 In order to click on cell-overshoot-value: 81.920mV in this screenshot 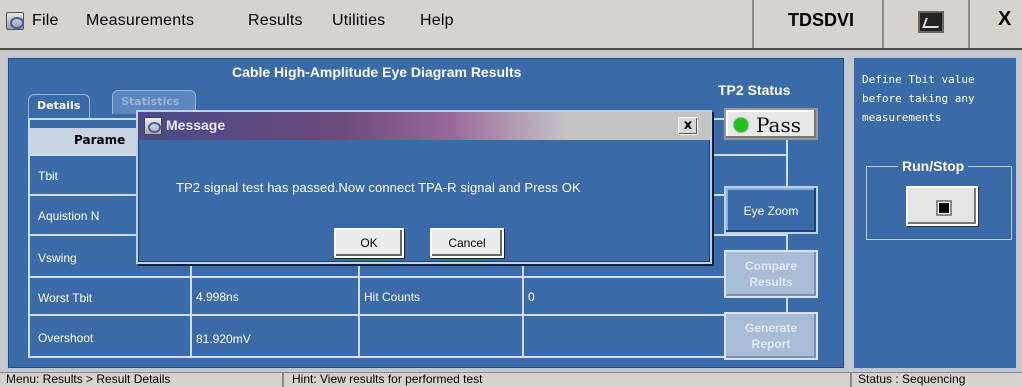, I will do `click(223, 339)`.